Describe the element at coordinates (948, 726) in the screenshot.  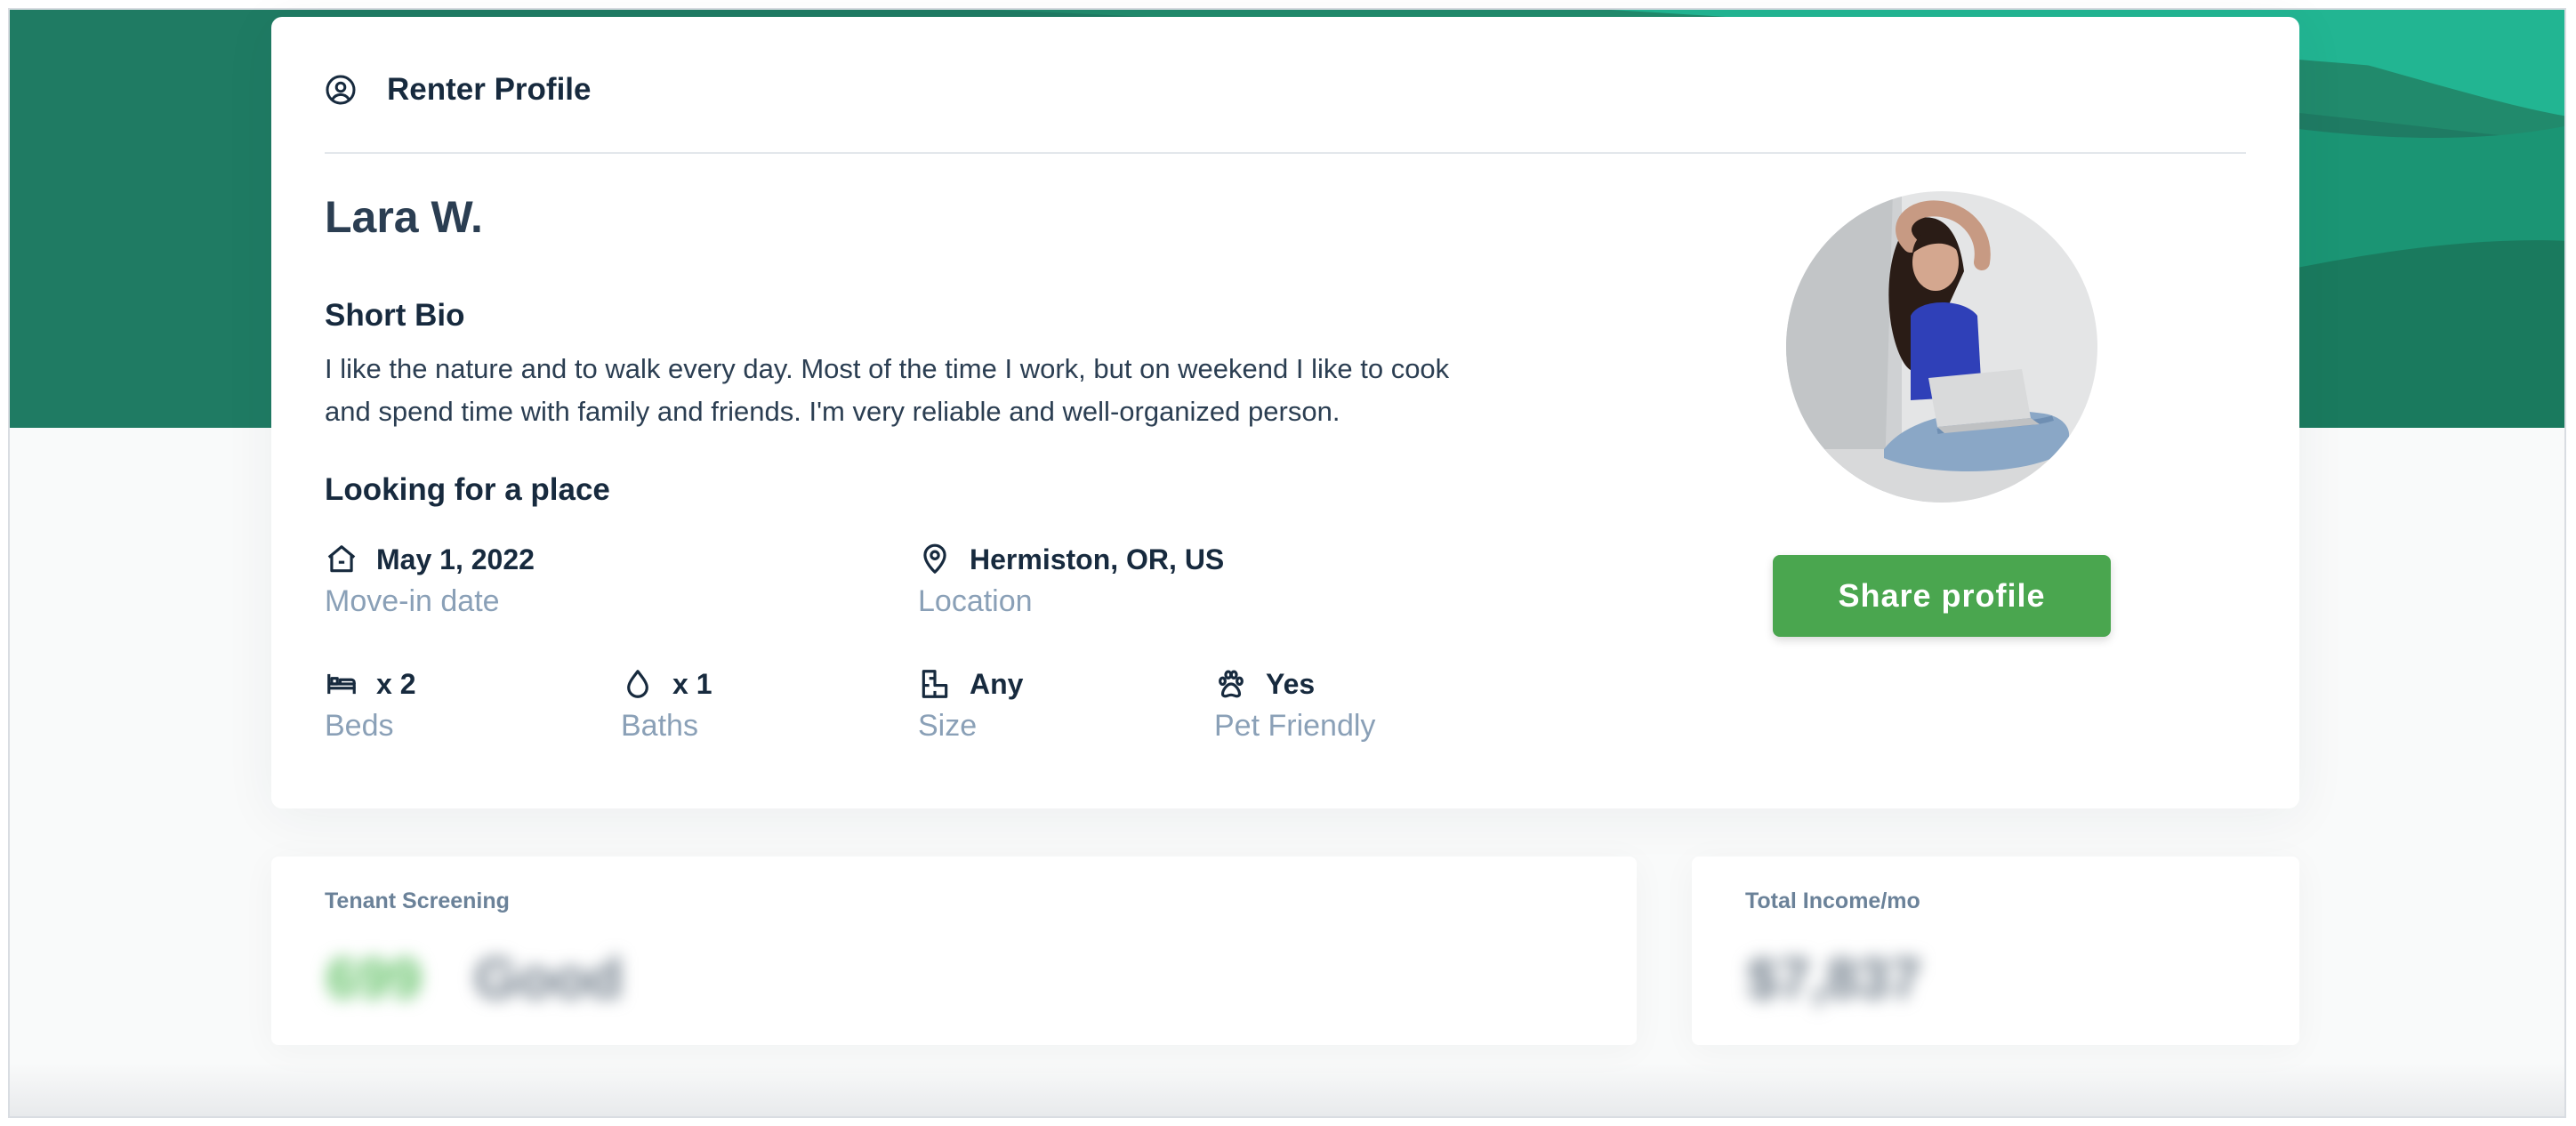
I see `size-label: Size` at that location.